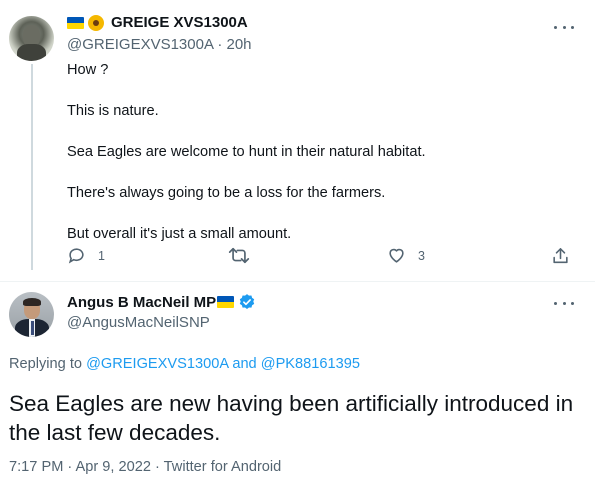  What do you see at coordinates (396, 255) in the screenshot?
I see `like-icon` at bounding box center [396, 255].